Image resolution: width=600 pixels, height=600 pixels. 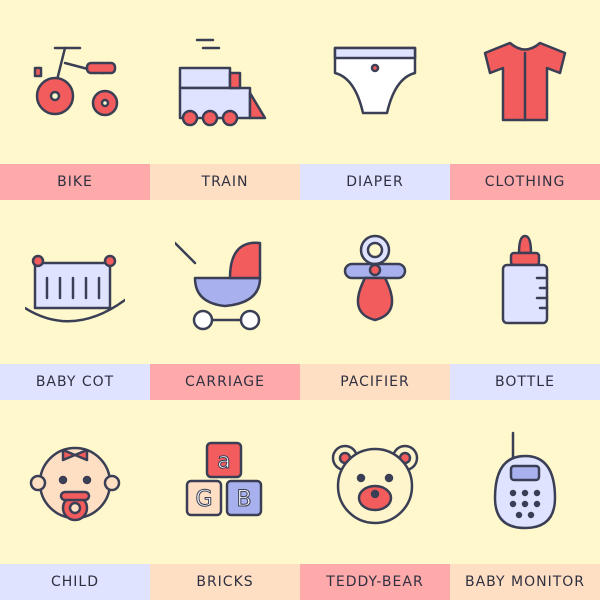 What do you see at coordinates (243, 499) in the screenshot?
I see `block-letter-right: B` at bounding box center [243, 499].